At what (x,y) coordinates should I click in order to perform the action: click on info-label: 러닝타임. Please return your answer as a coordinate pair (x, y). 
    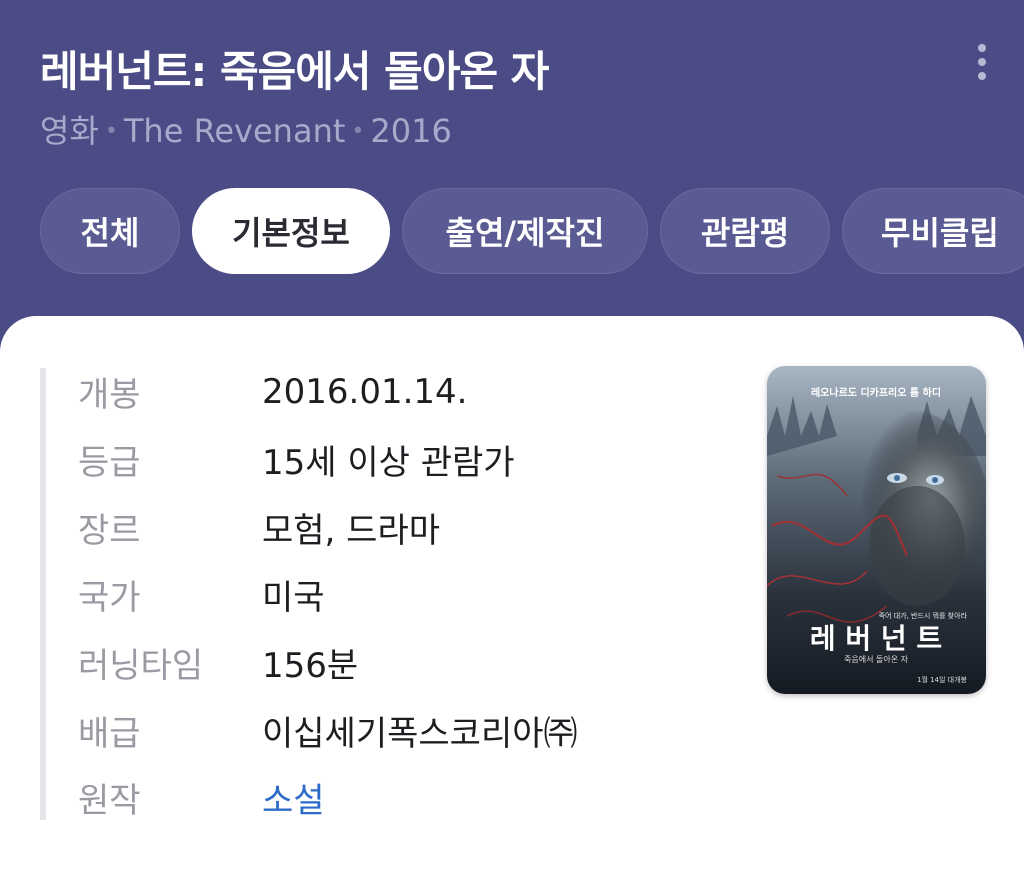
    Looking at the image, I should click on (141, 666).